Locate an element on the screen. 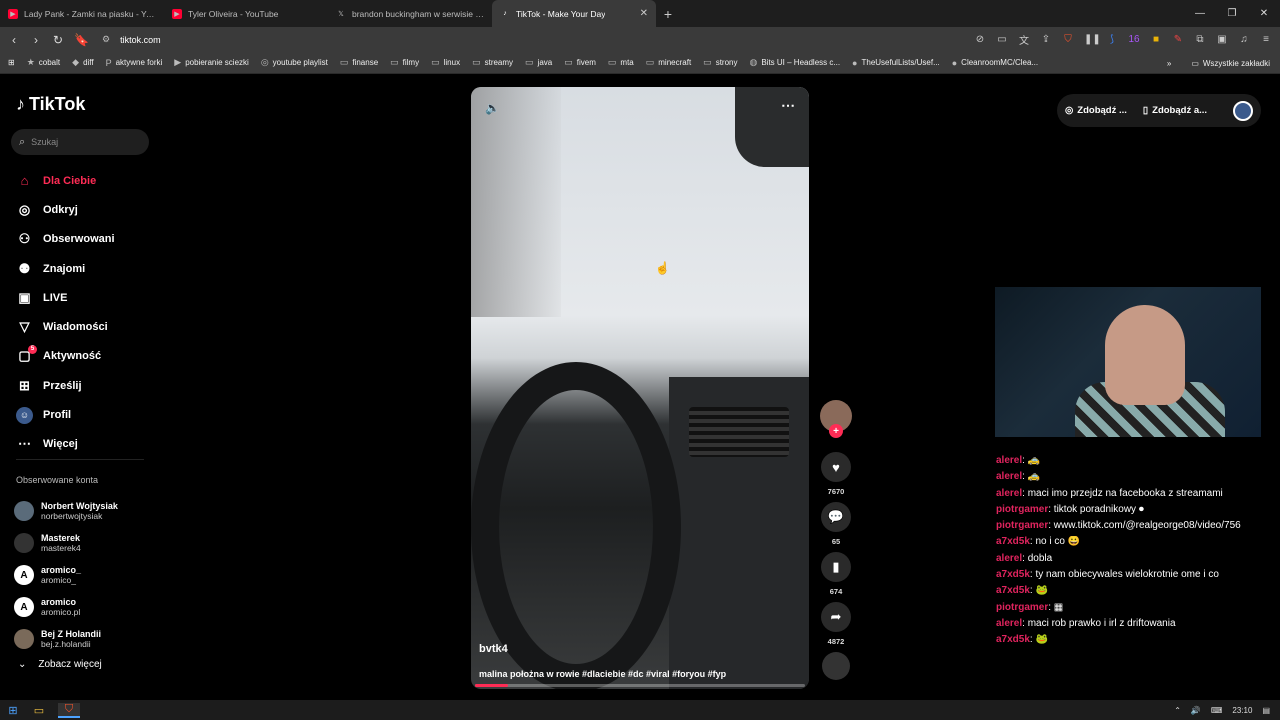  media-icon: ♫ is located at coordinates (1244, 39).